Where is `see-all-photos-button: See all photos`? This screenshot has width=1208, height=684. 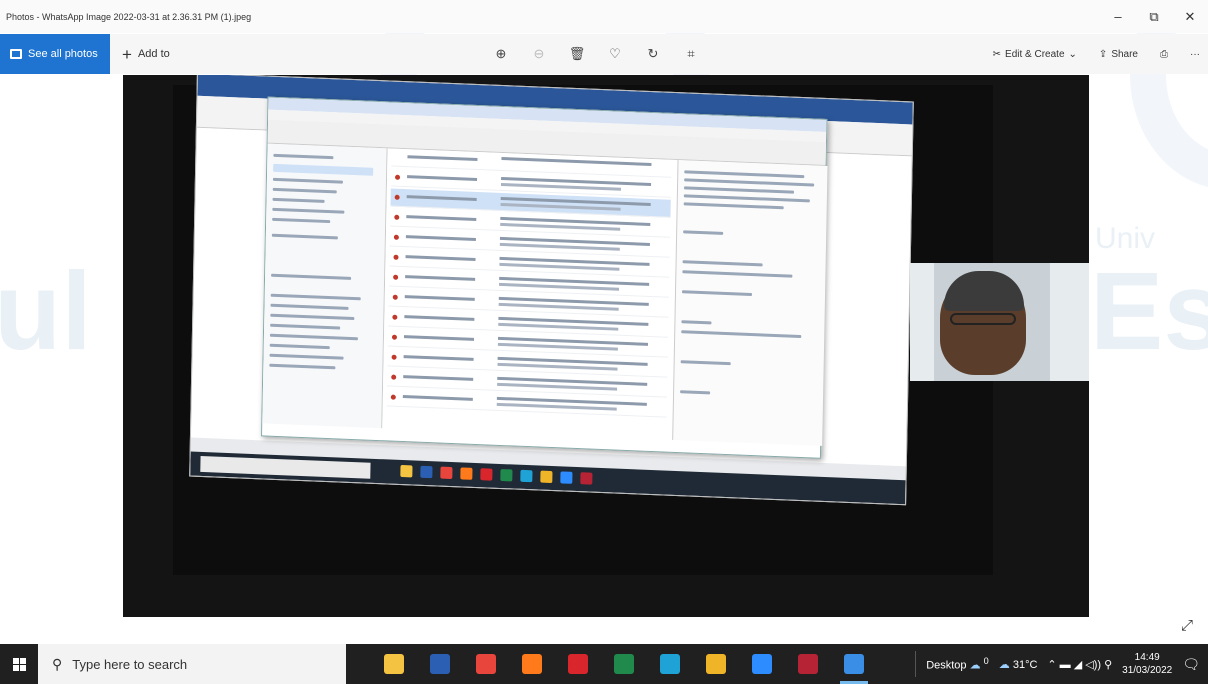 see-all-photos-button: See all photos is located at coordinates (55, 54).